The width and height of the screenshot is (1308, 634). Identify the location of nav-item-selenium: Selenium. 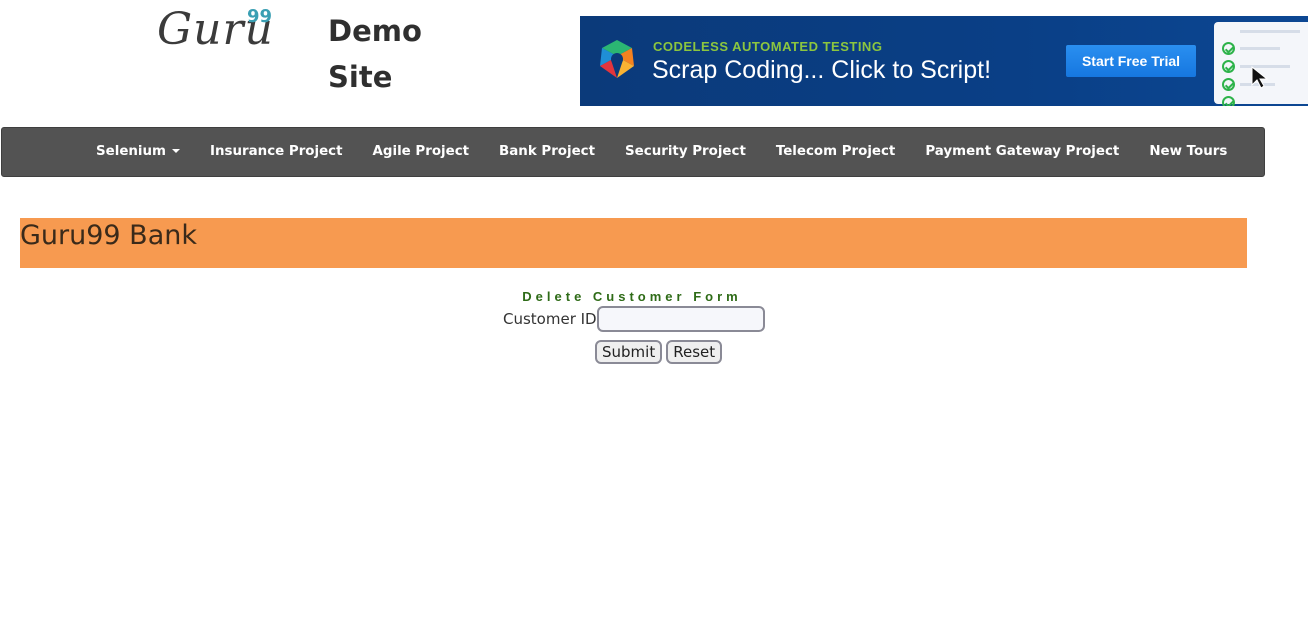
(138, 152).